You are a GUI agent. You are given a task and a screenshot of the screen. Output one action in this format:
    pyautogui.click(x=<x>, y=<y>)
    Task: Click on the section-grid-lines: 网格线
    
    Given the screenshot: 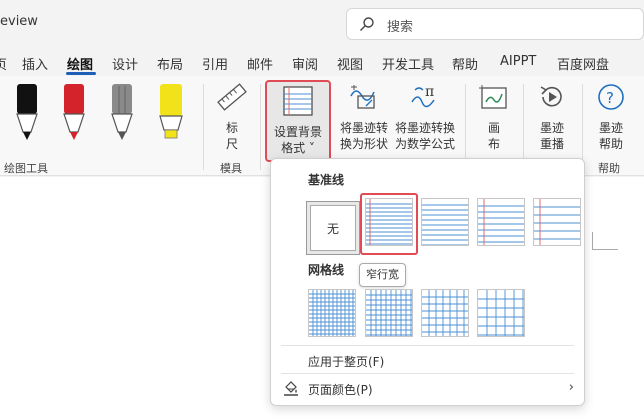 What is the action you would take?
    pyautogui.click(x=326, y=270)
    